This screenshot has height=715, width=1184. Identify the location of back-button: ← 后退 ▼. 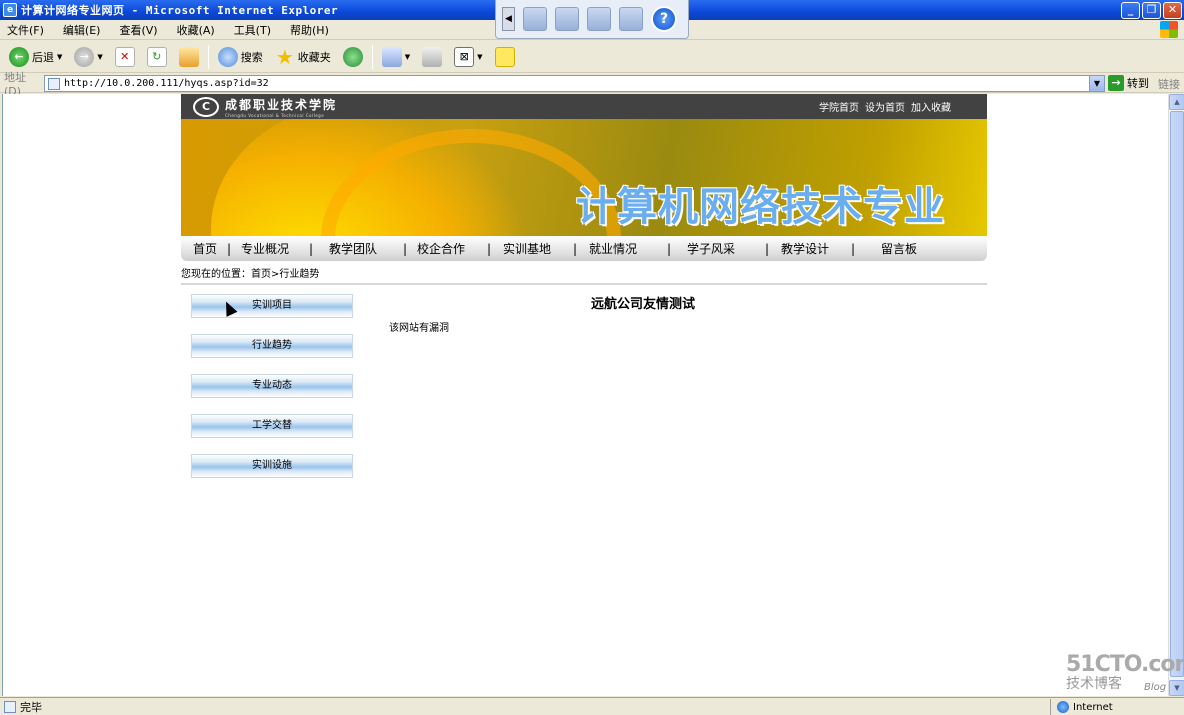
(35, 57).